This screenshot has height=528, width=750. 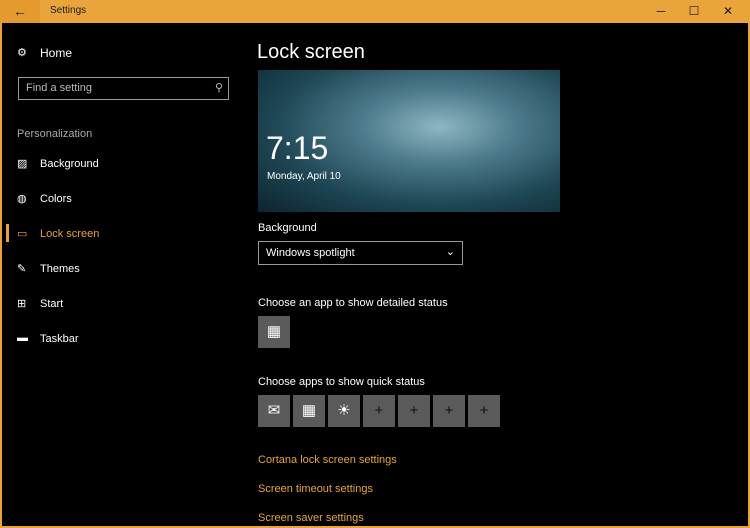 I want to click on background-dropdown: Windows spotlight ⌄, so click(x=360, y=253).